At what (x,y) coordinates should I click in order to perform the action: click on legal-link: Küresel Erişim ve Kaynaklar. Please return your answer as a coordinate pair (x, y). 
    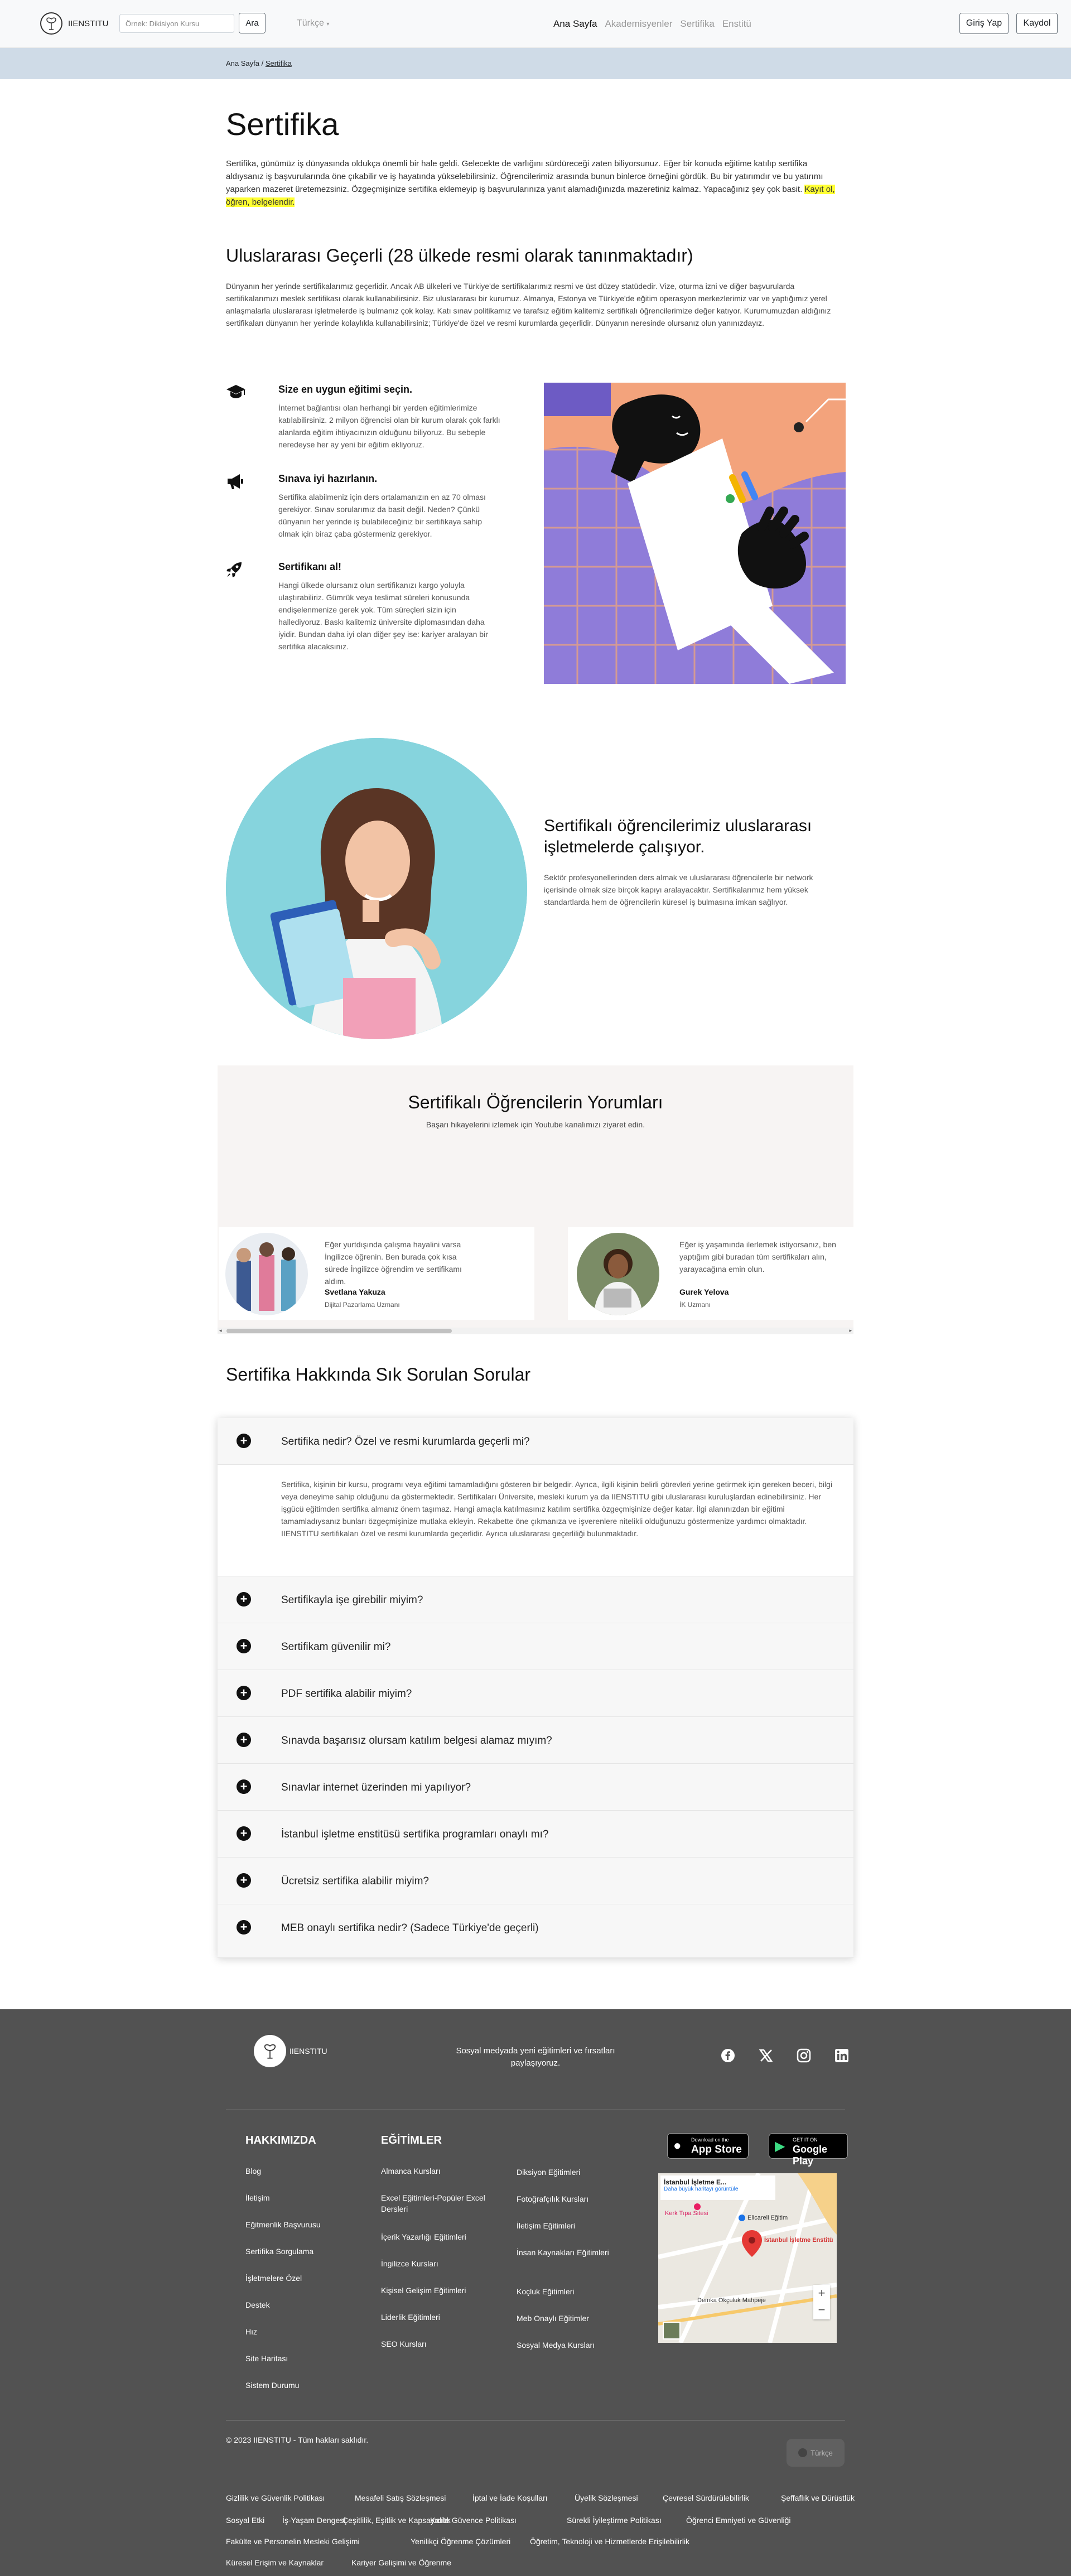
    Looking at the image, I should click on (275, 2562).